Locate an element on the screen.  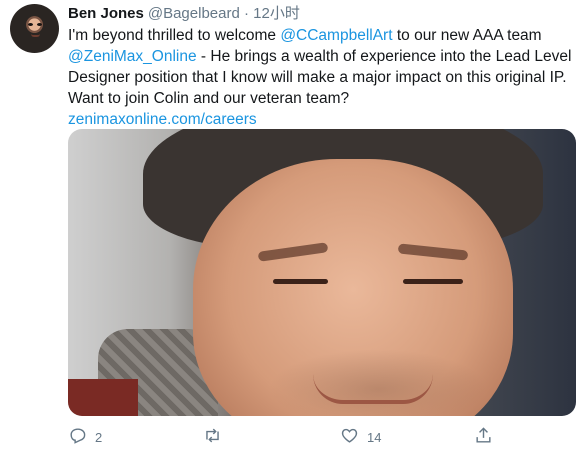
avatar is located at coordinates (34, 28).